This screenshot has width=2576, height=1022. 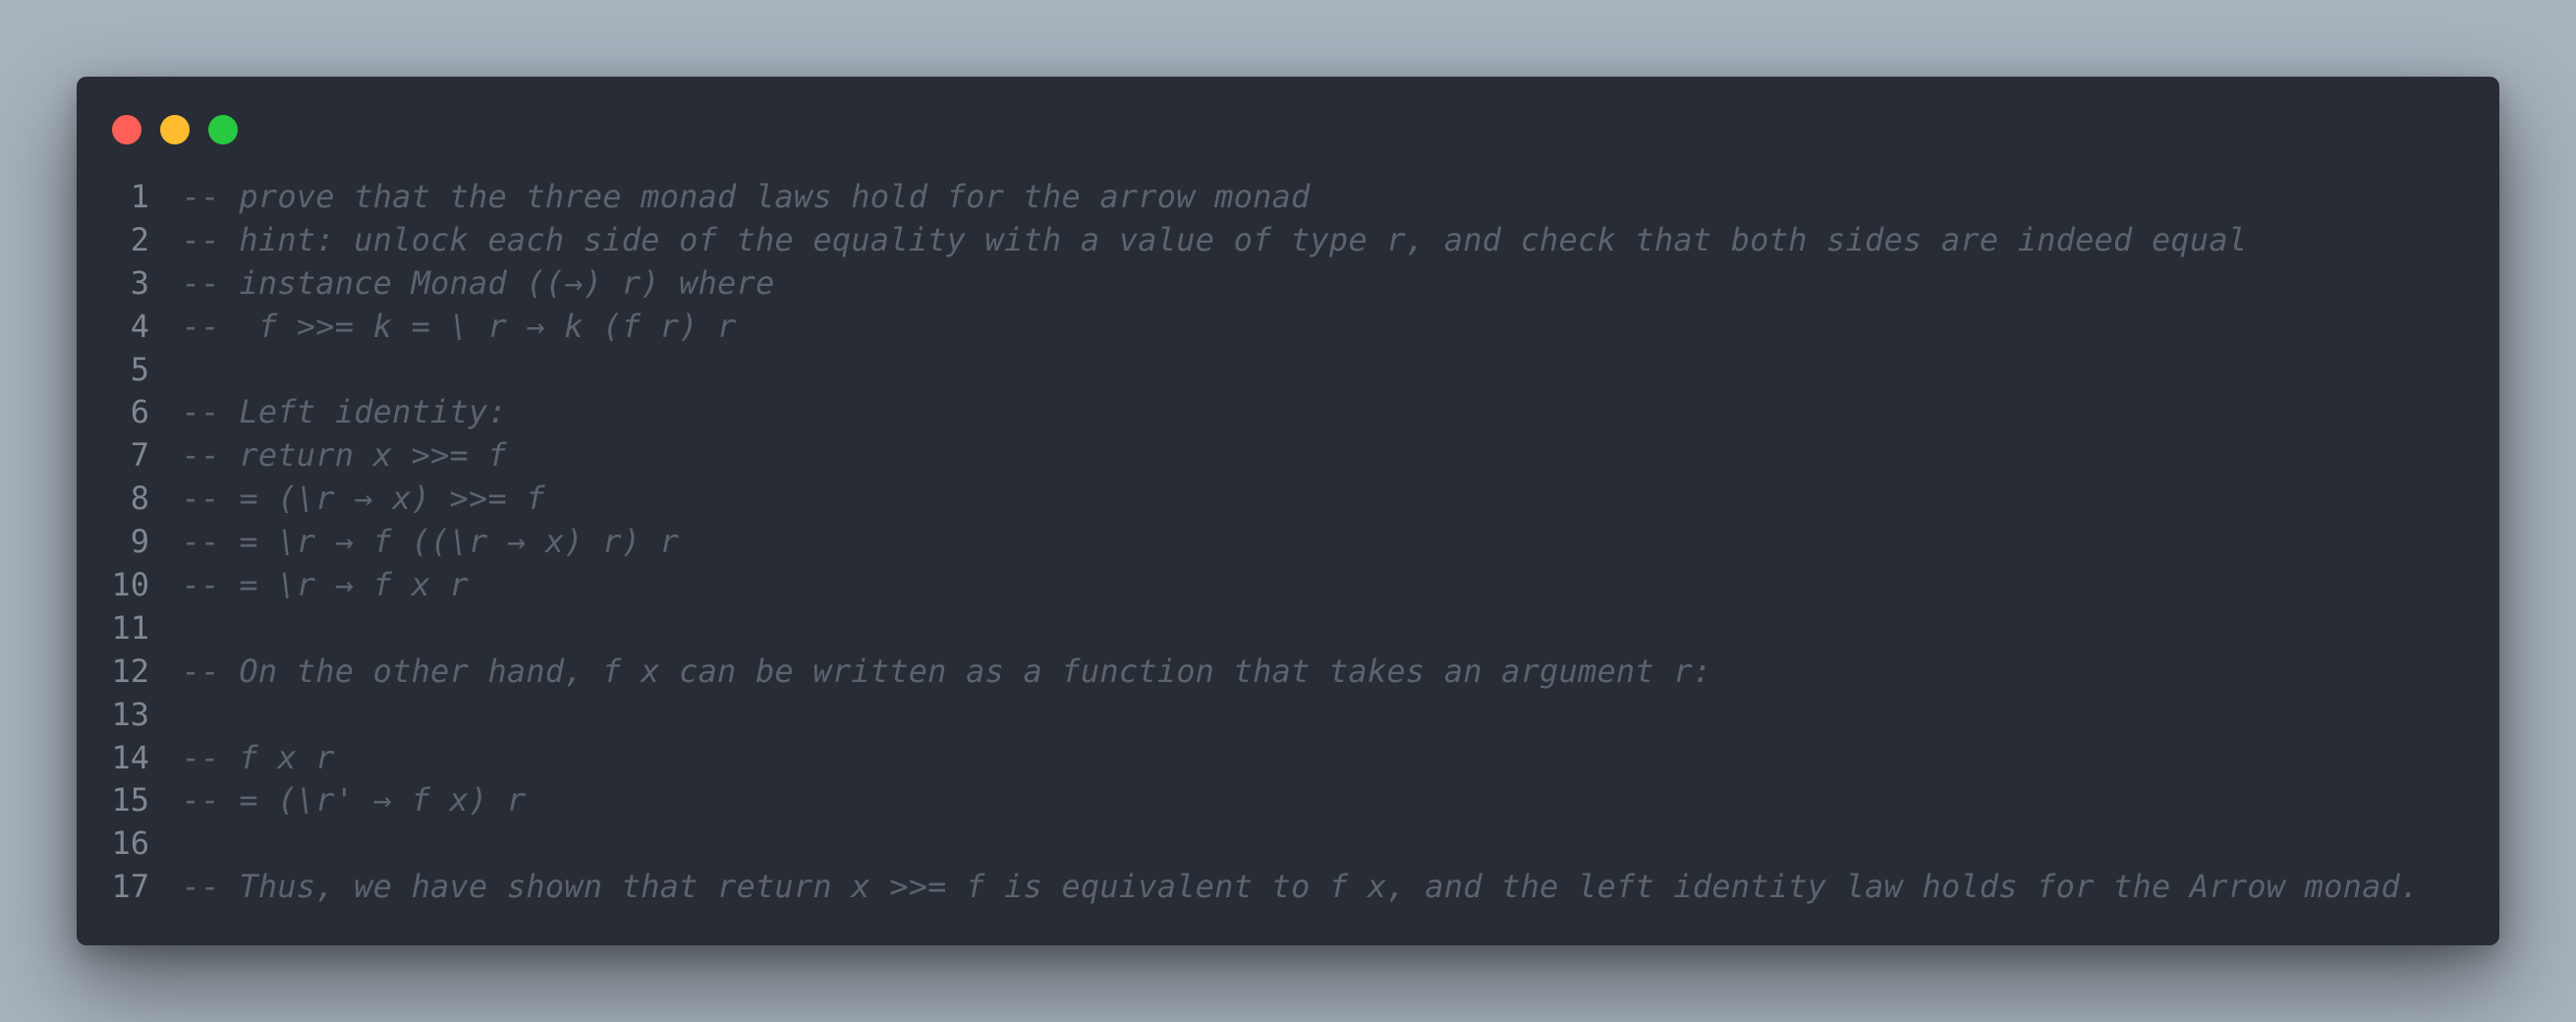 I want to click on code-text: -- return x >>= f, so click(x=344, y=455).